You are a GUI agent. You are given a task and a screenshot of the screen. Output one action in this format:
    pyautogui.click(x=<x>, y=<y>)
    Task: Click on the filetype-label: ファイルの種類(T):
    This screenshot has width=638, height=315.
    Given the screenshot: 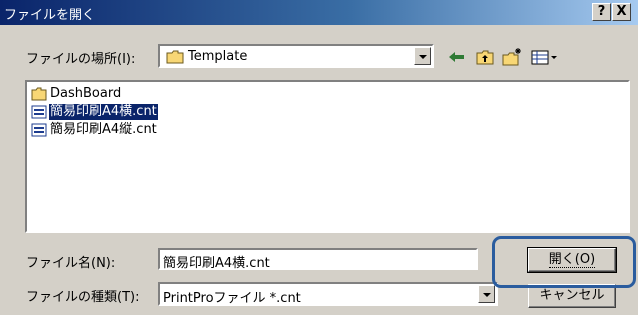 What is the action you would take?
    pyautogui.click(x=83, y=297)
    